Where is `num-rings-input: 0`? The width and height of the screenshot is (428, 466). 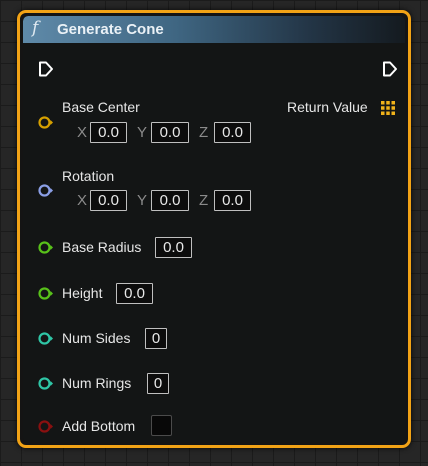 num-rings-input: 0 is located at coordinates (158, 383).